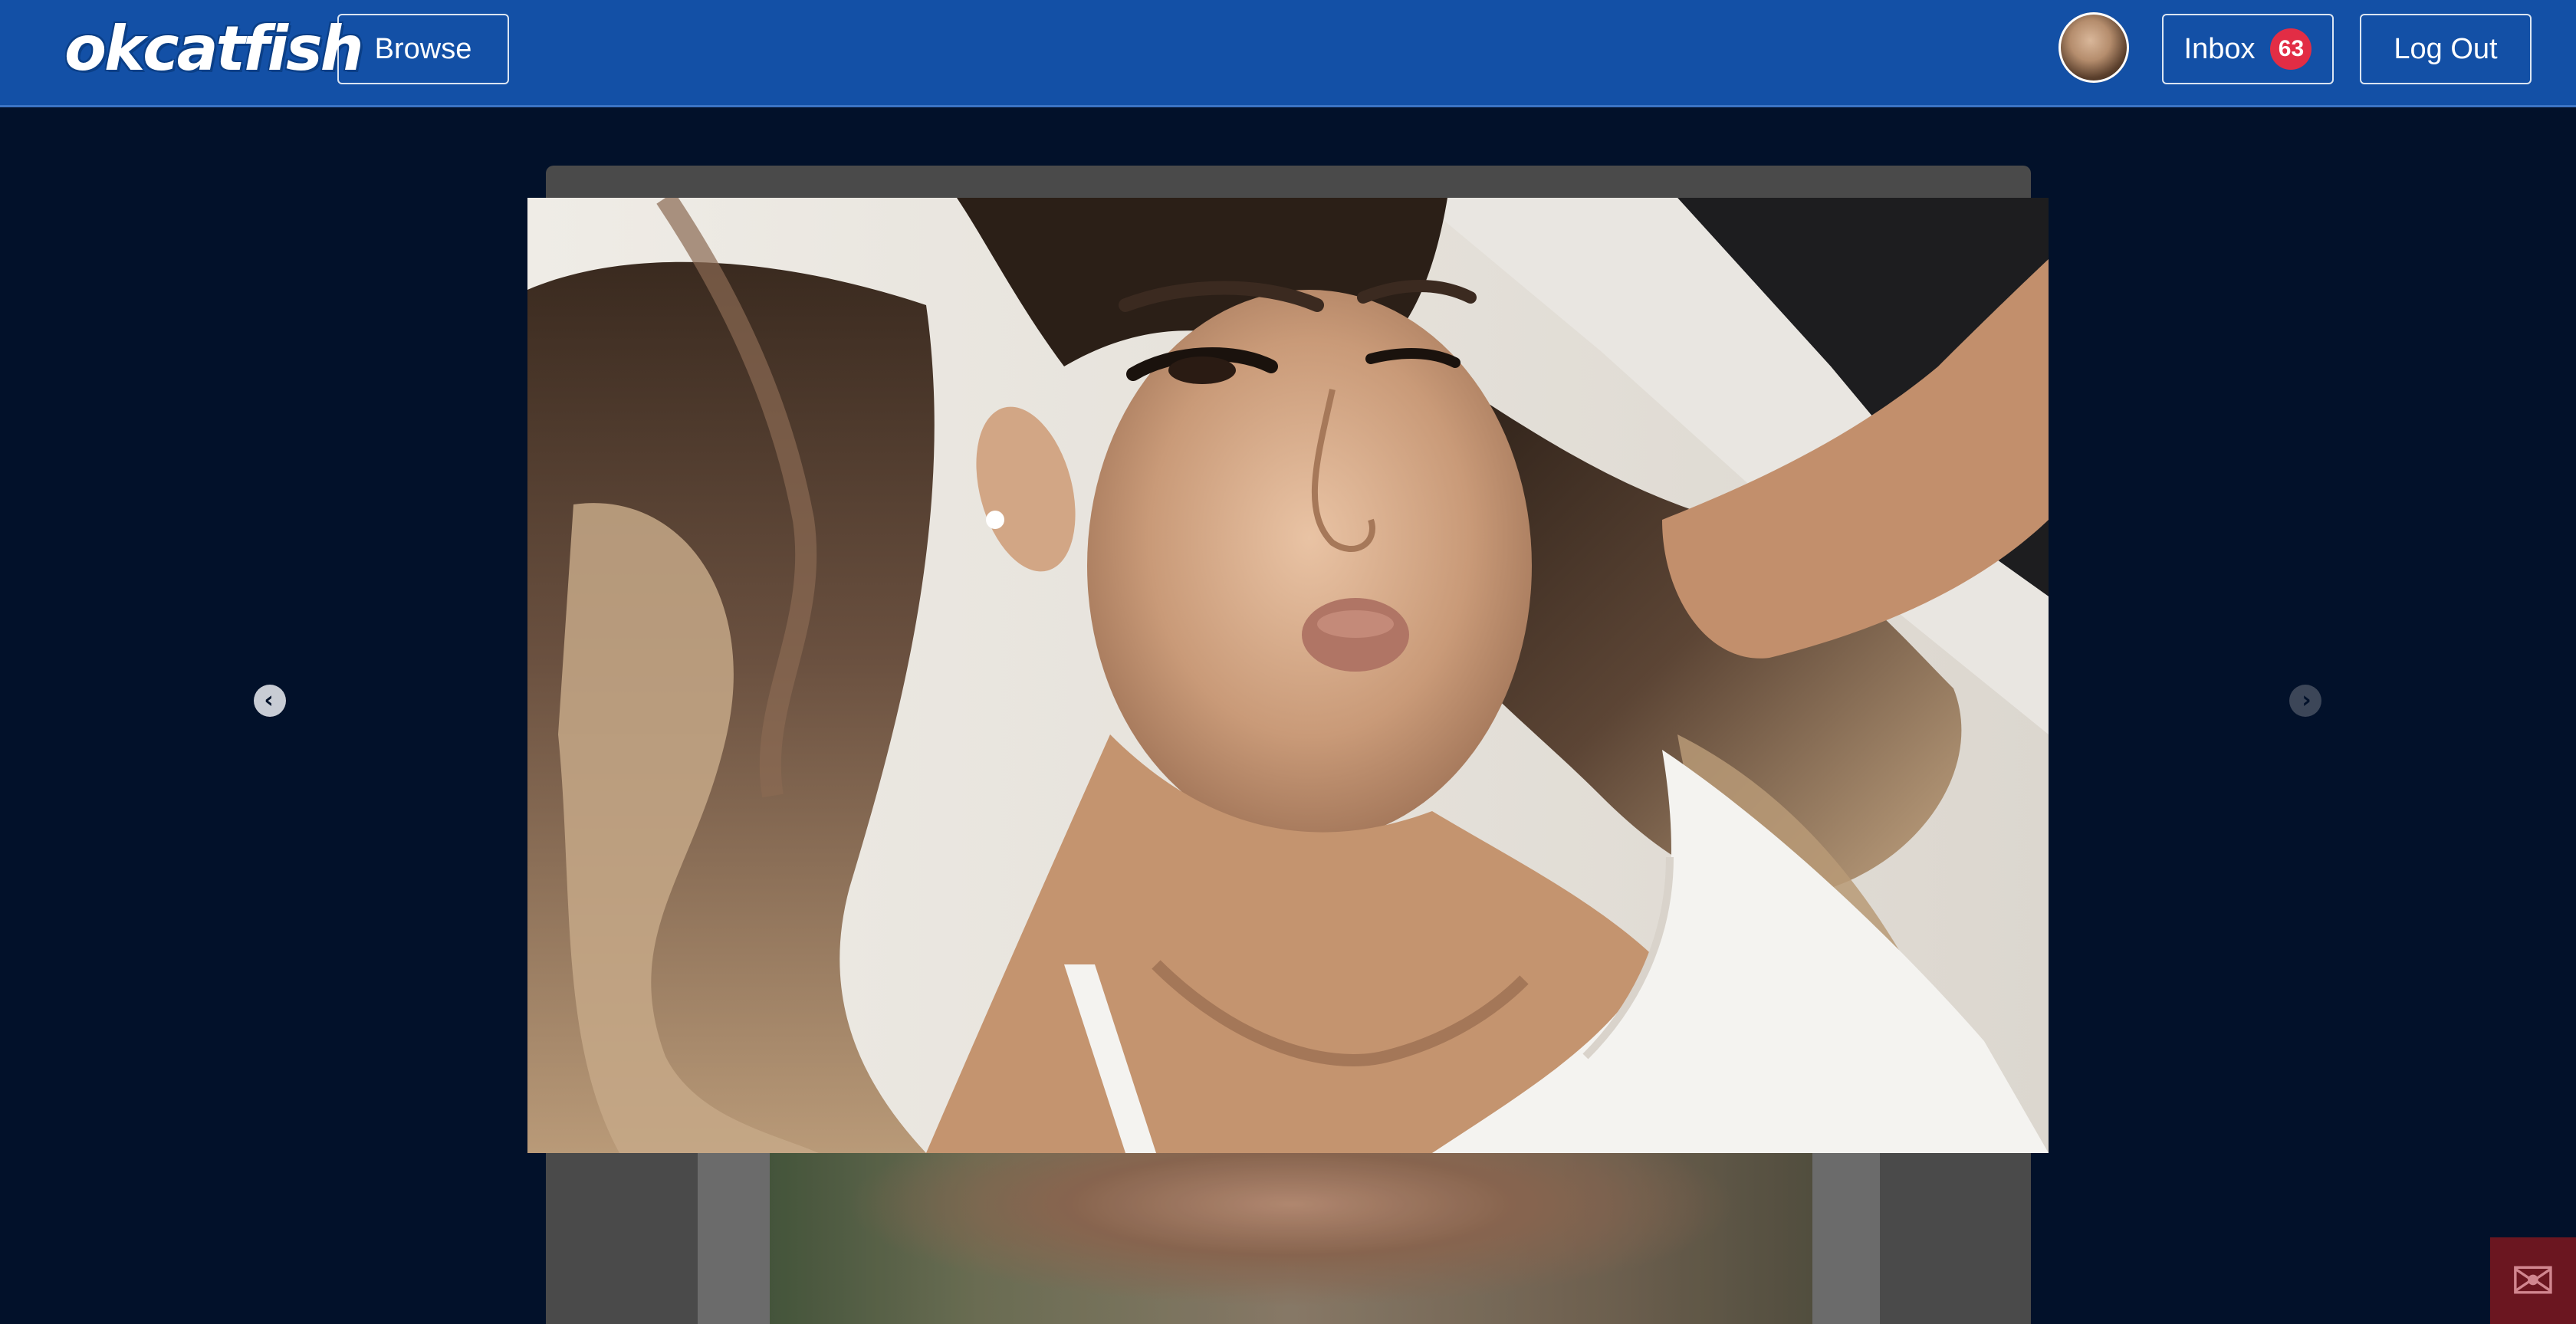  I want to click on logout-button-label: Log Out, so click(2446, 48).